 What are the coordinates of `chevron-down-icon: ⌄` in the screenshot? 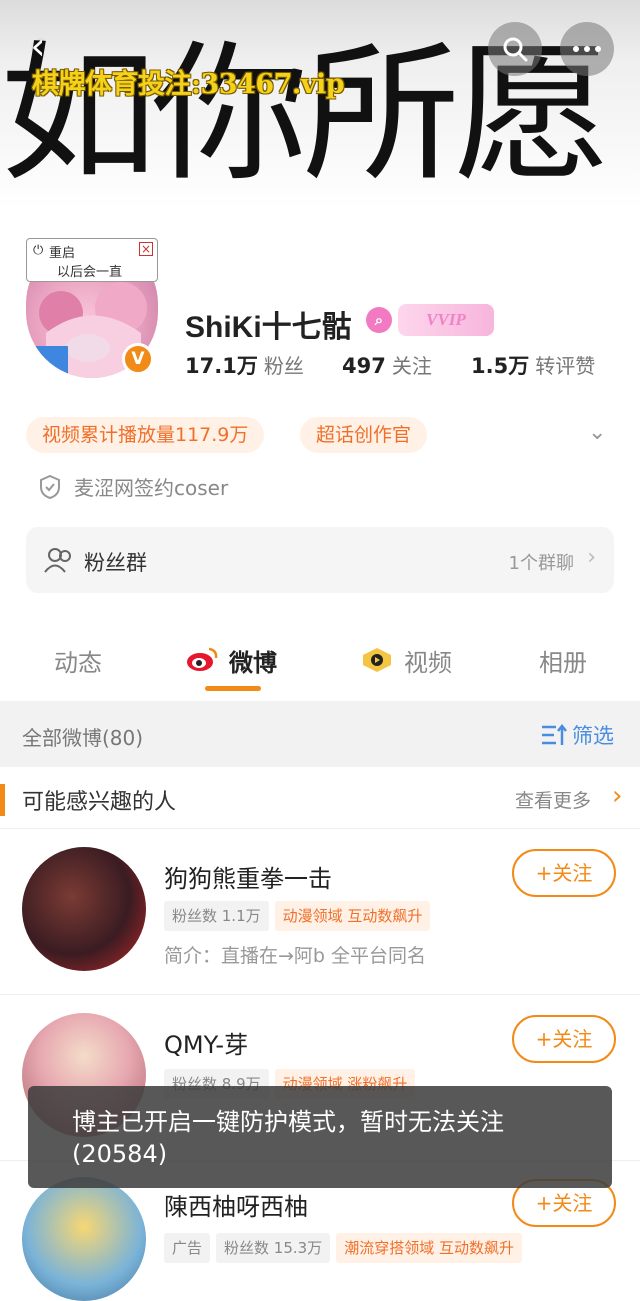 It's located at (597, 432).